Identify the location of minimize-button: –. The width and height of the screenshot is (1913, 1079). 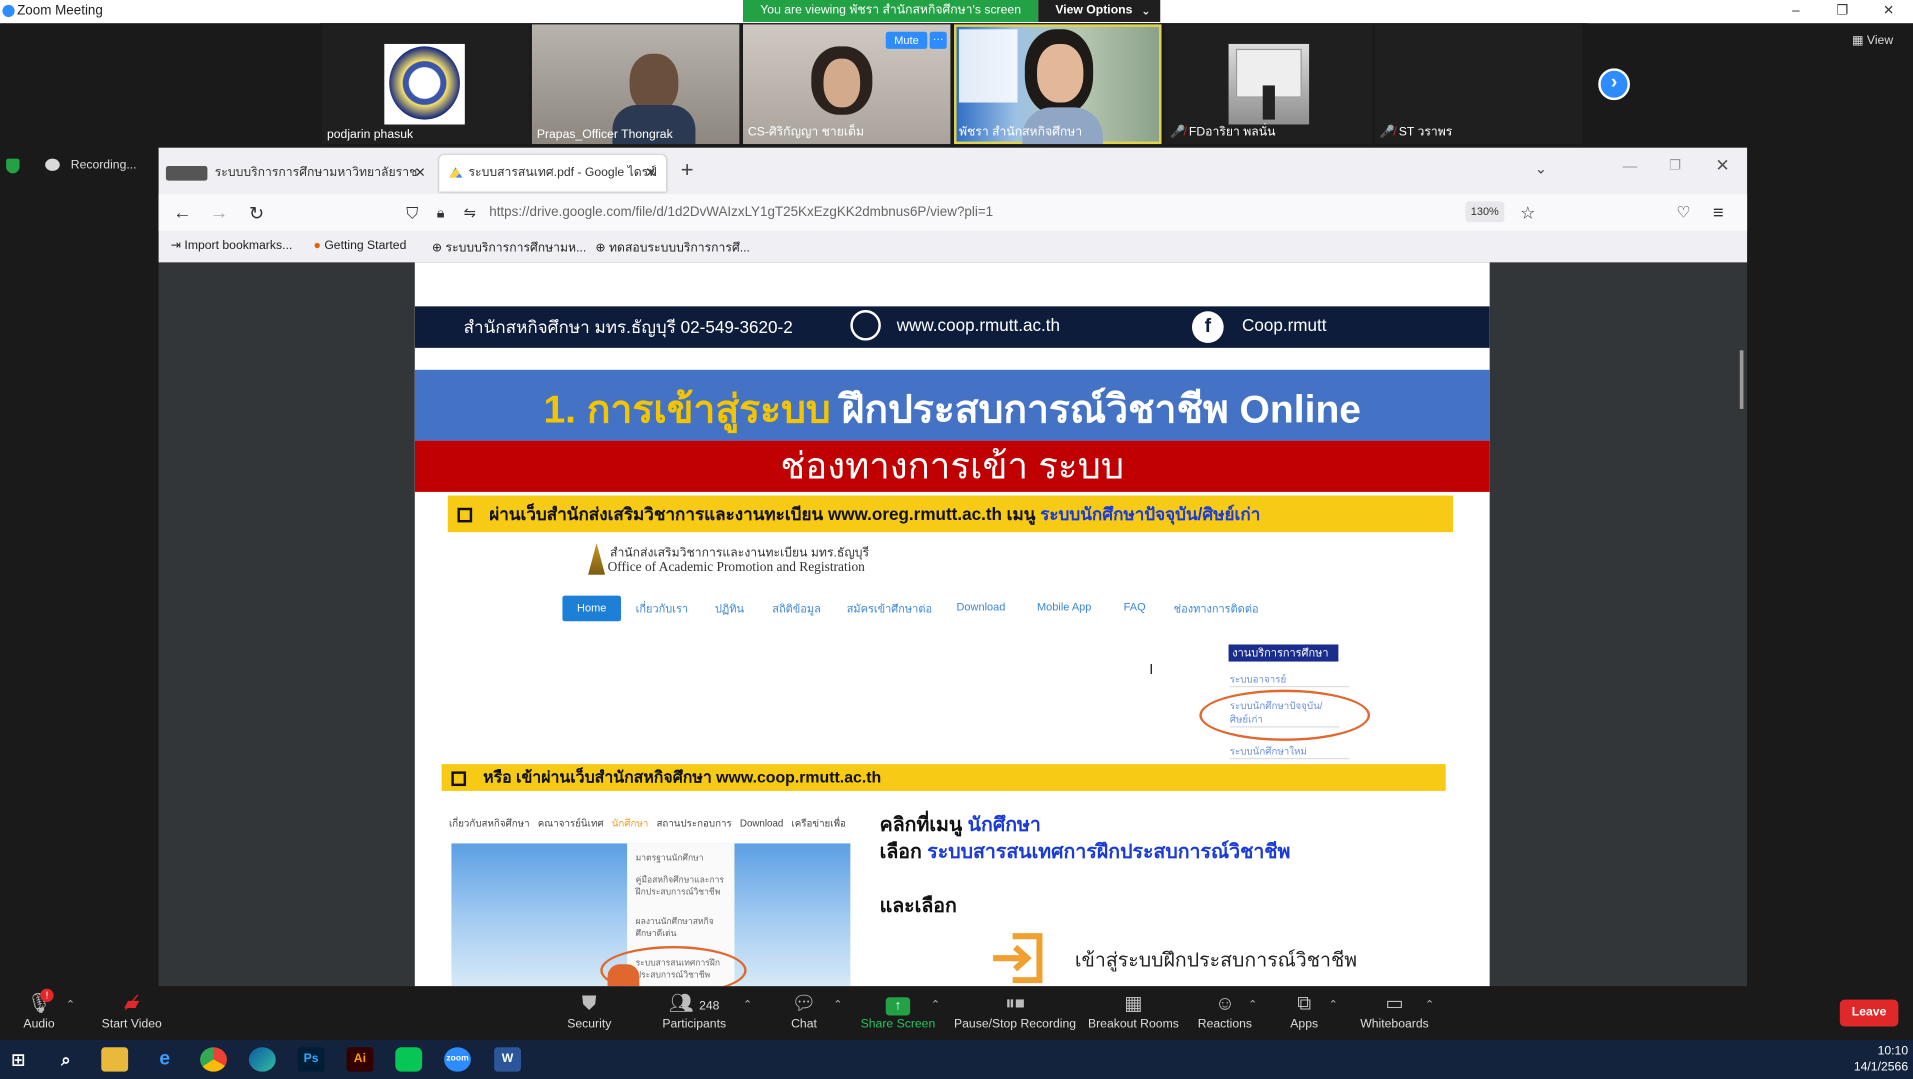
(1796, 10).